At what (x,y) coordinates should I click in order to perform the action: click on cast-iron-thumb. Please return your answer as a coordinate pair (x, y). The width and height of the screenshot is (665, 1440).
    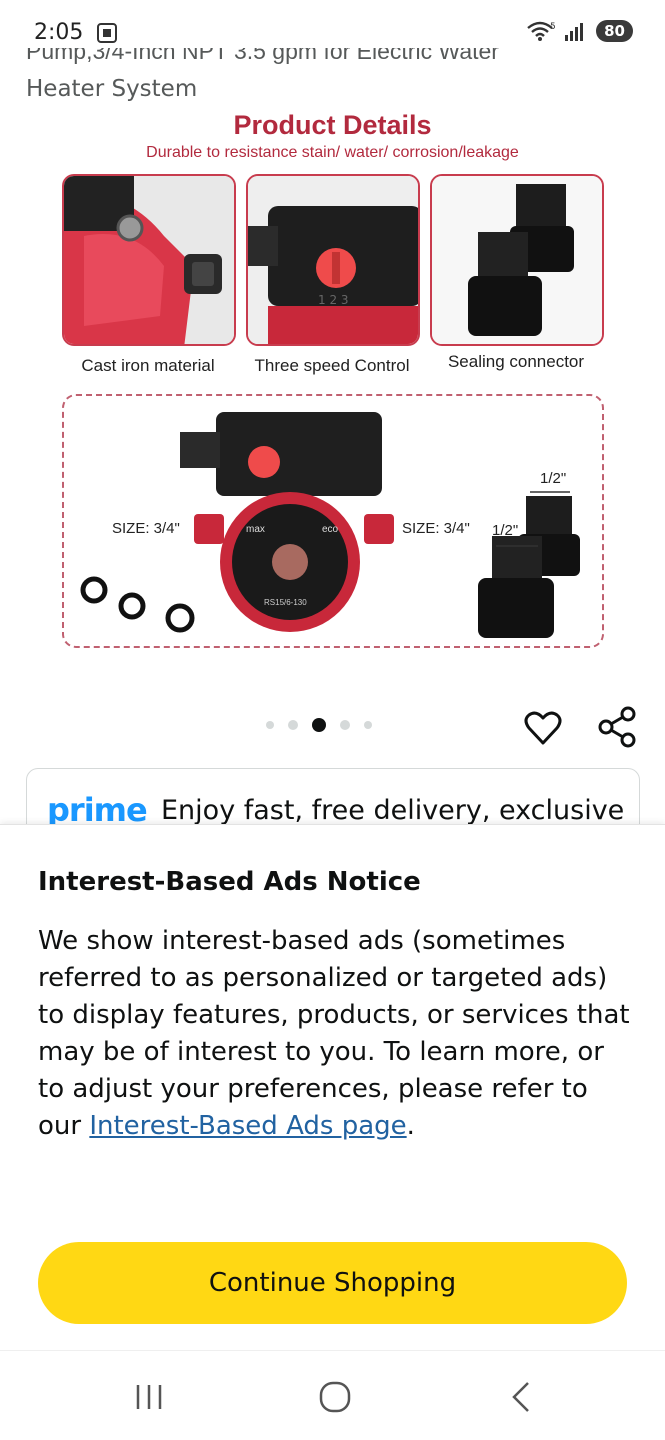
    Looking at the image, I should click on (149, 260).